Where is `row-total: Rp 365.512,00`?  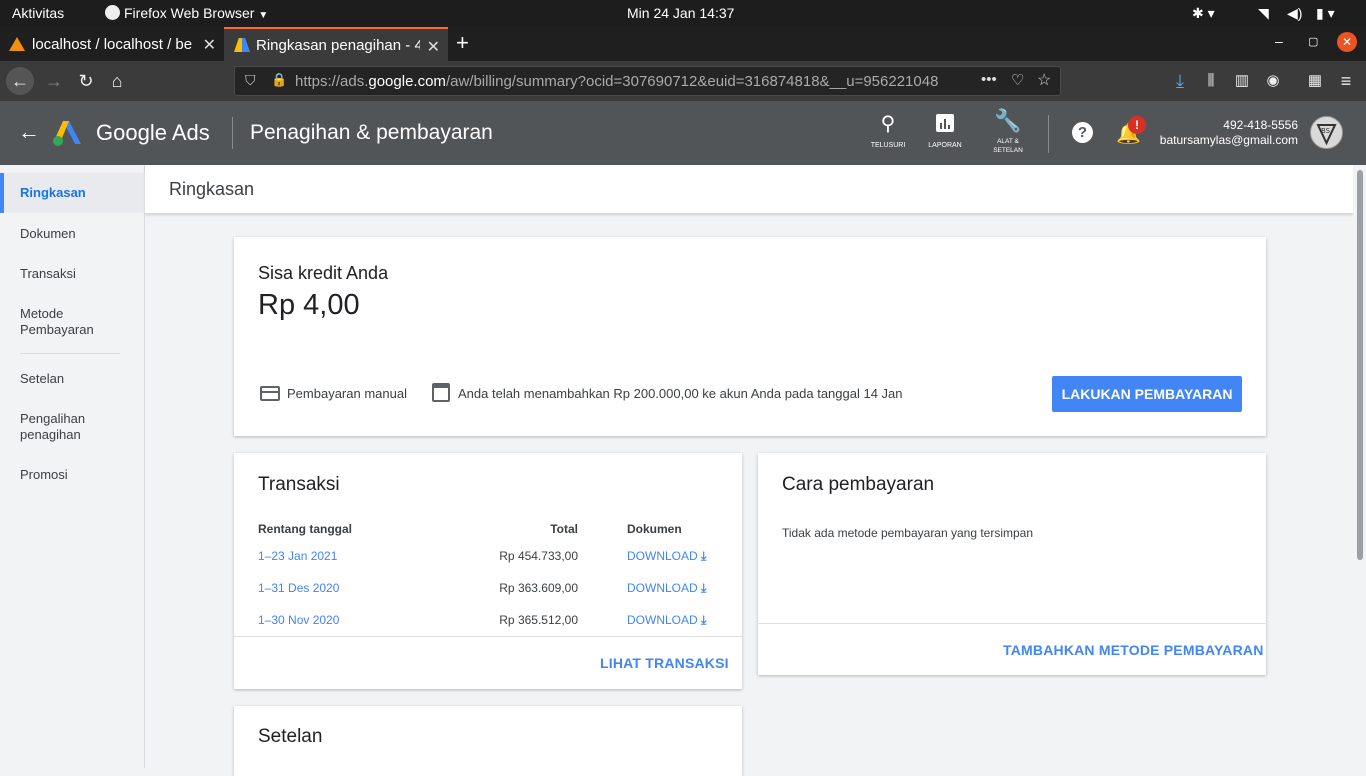
row-total: Rp 365.512,00 is located at coordinates (538, 620).